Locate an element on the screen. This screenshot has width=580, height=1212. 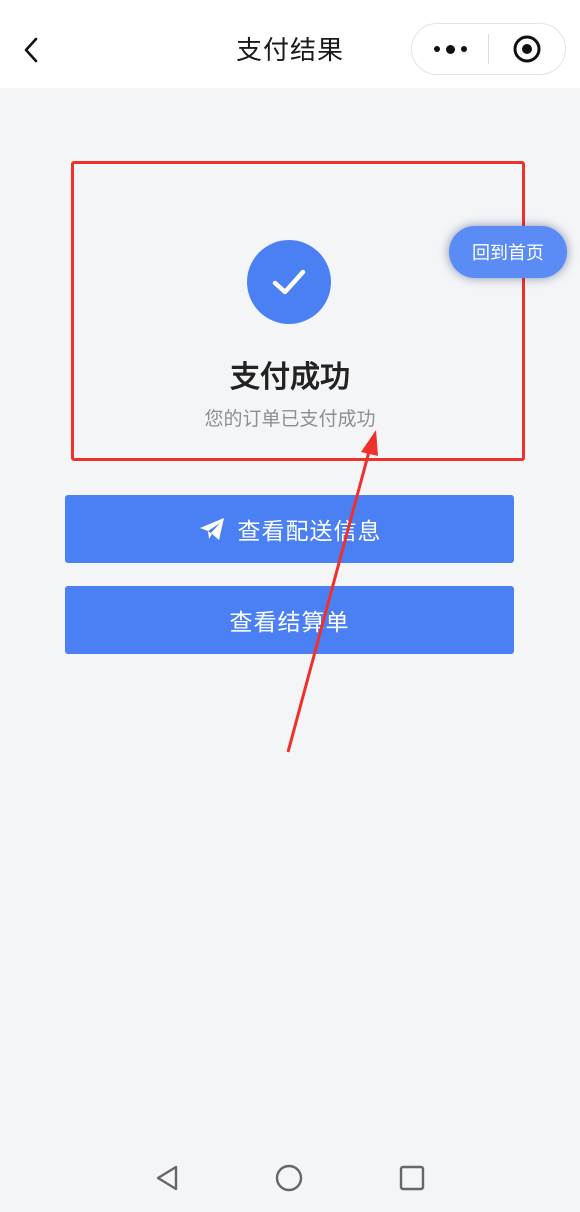
mini-program-capsule is located at coordinates (488, 49).